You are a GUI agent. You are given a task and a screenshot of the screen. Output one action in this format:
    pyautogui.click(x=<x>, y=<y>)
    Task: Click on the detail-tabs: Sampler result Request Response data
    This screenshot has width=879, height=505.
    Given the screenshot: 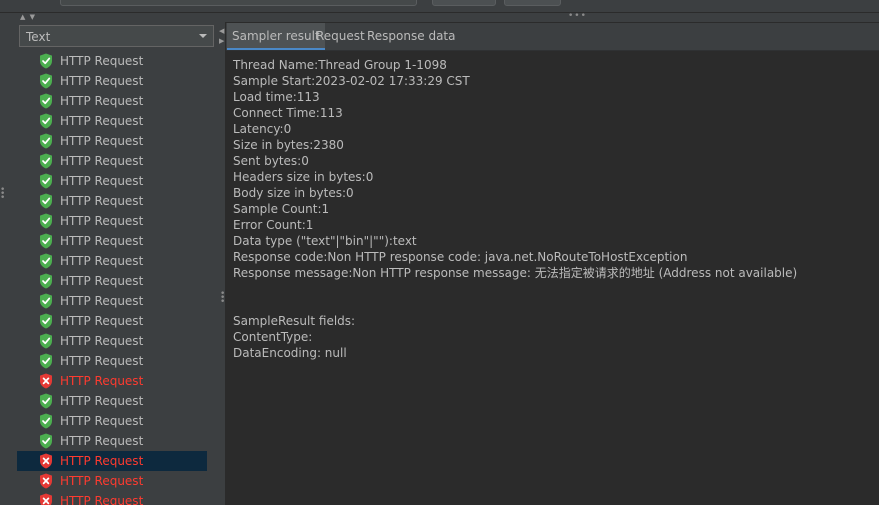 What is the action you would take?
    pyautogui.click(x=552, y=36)
    